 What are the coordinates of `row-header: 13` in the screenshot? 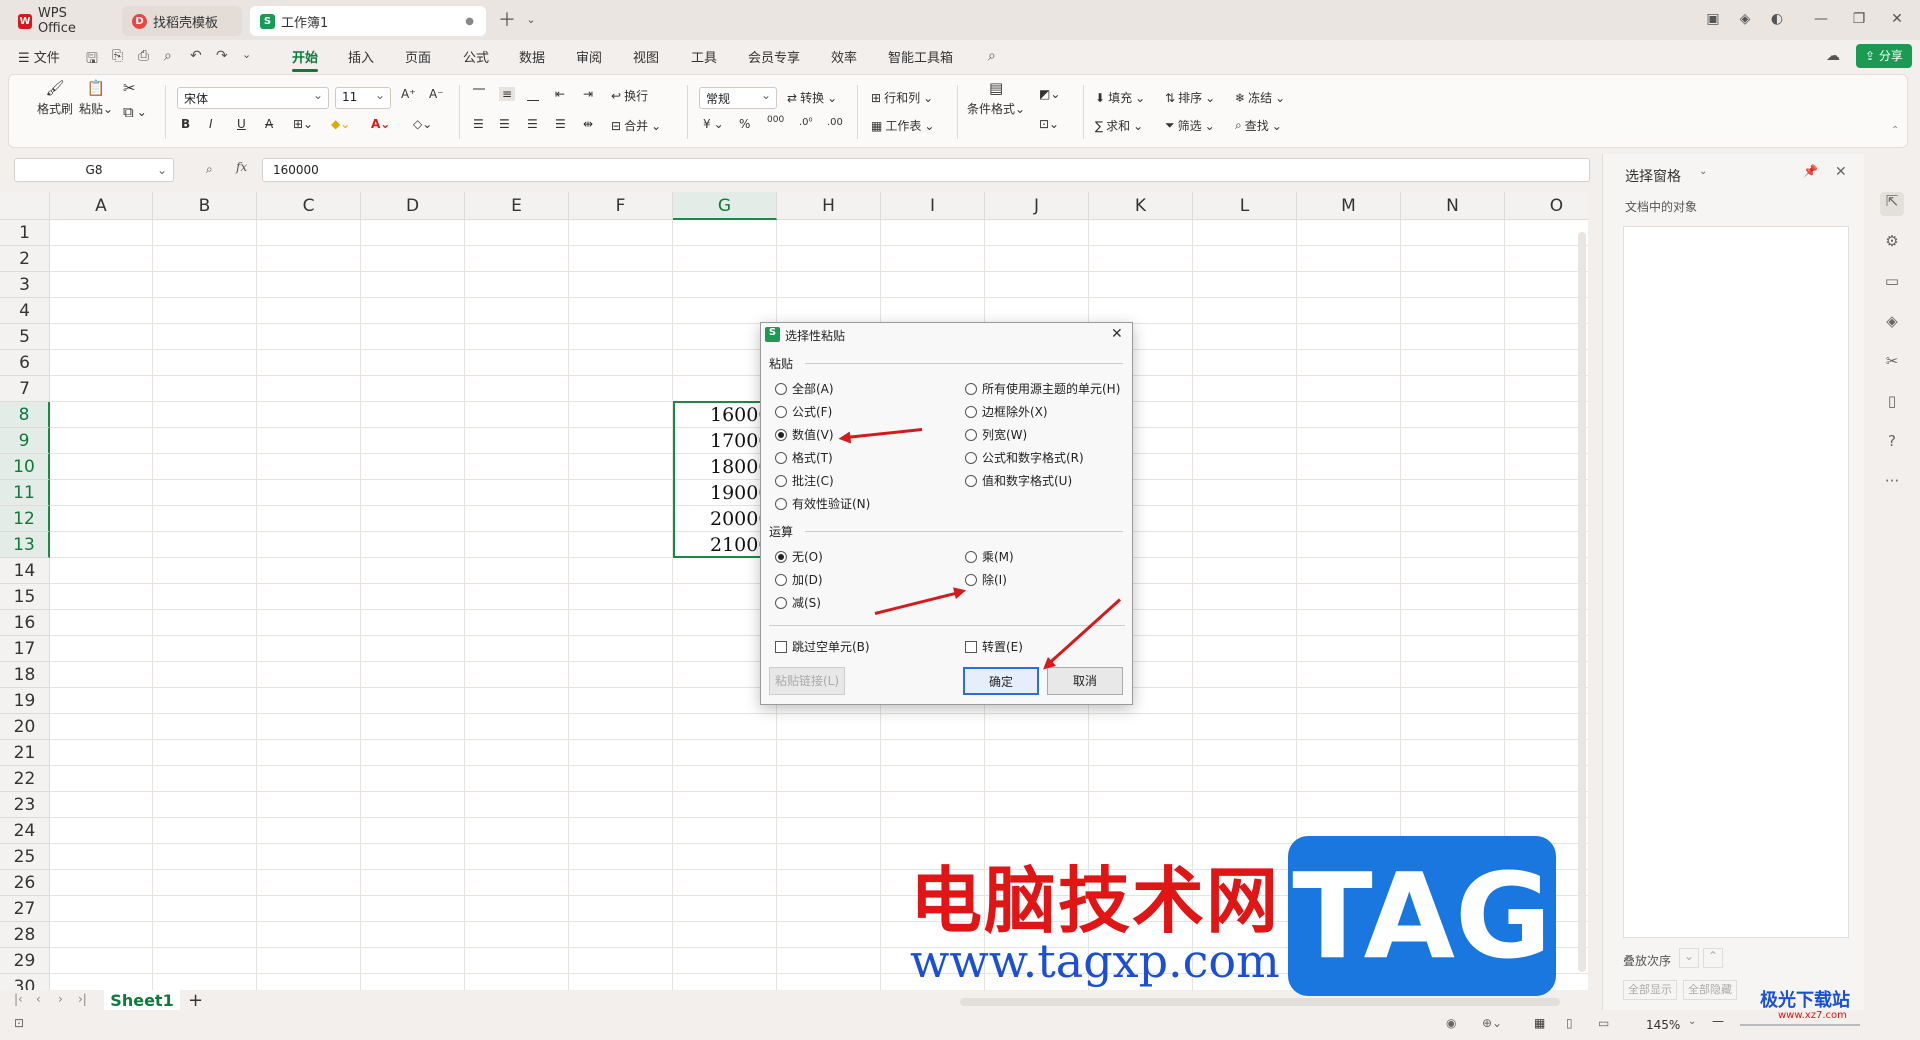 It's located at (25, 545).